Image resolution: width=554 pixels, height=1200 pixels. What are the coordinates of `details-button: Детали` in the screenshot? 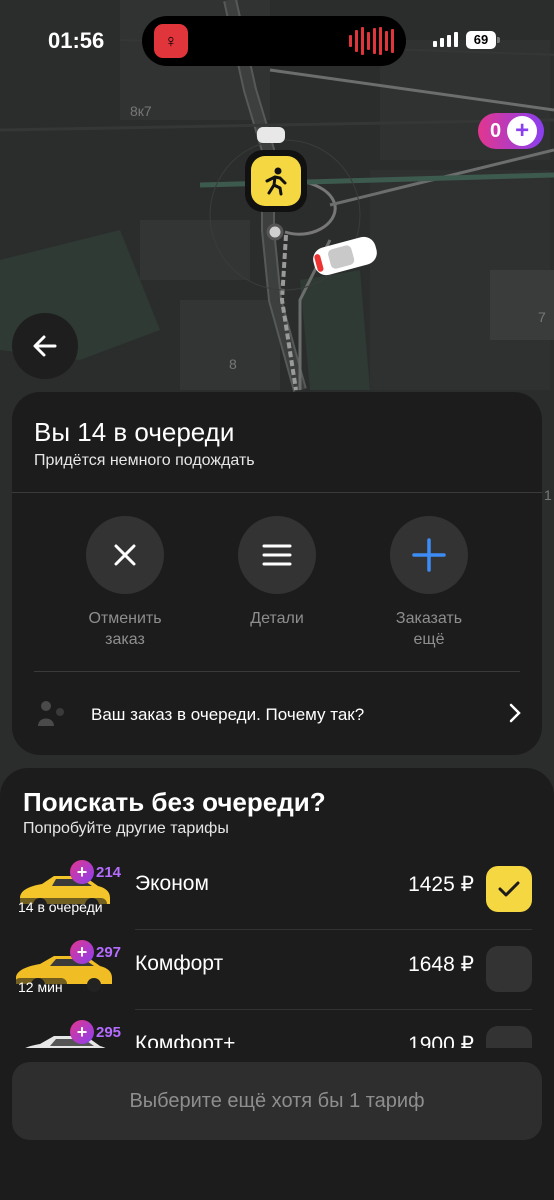 It's located at (277, 572).